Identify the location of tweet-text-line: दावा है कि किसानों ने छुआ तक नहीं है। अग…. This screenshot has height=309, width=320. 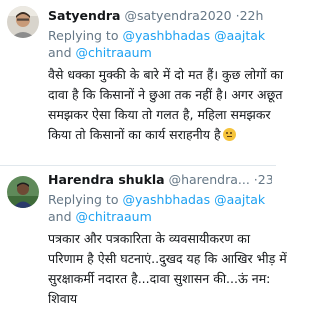
(165, 94).